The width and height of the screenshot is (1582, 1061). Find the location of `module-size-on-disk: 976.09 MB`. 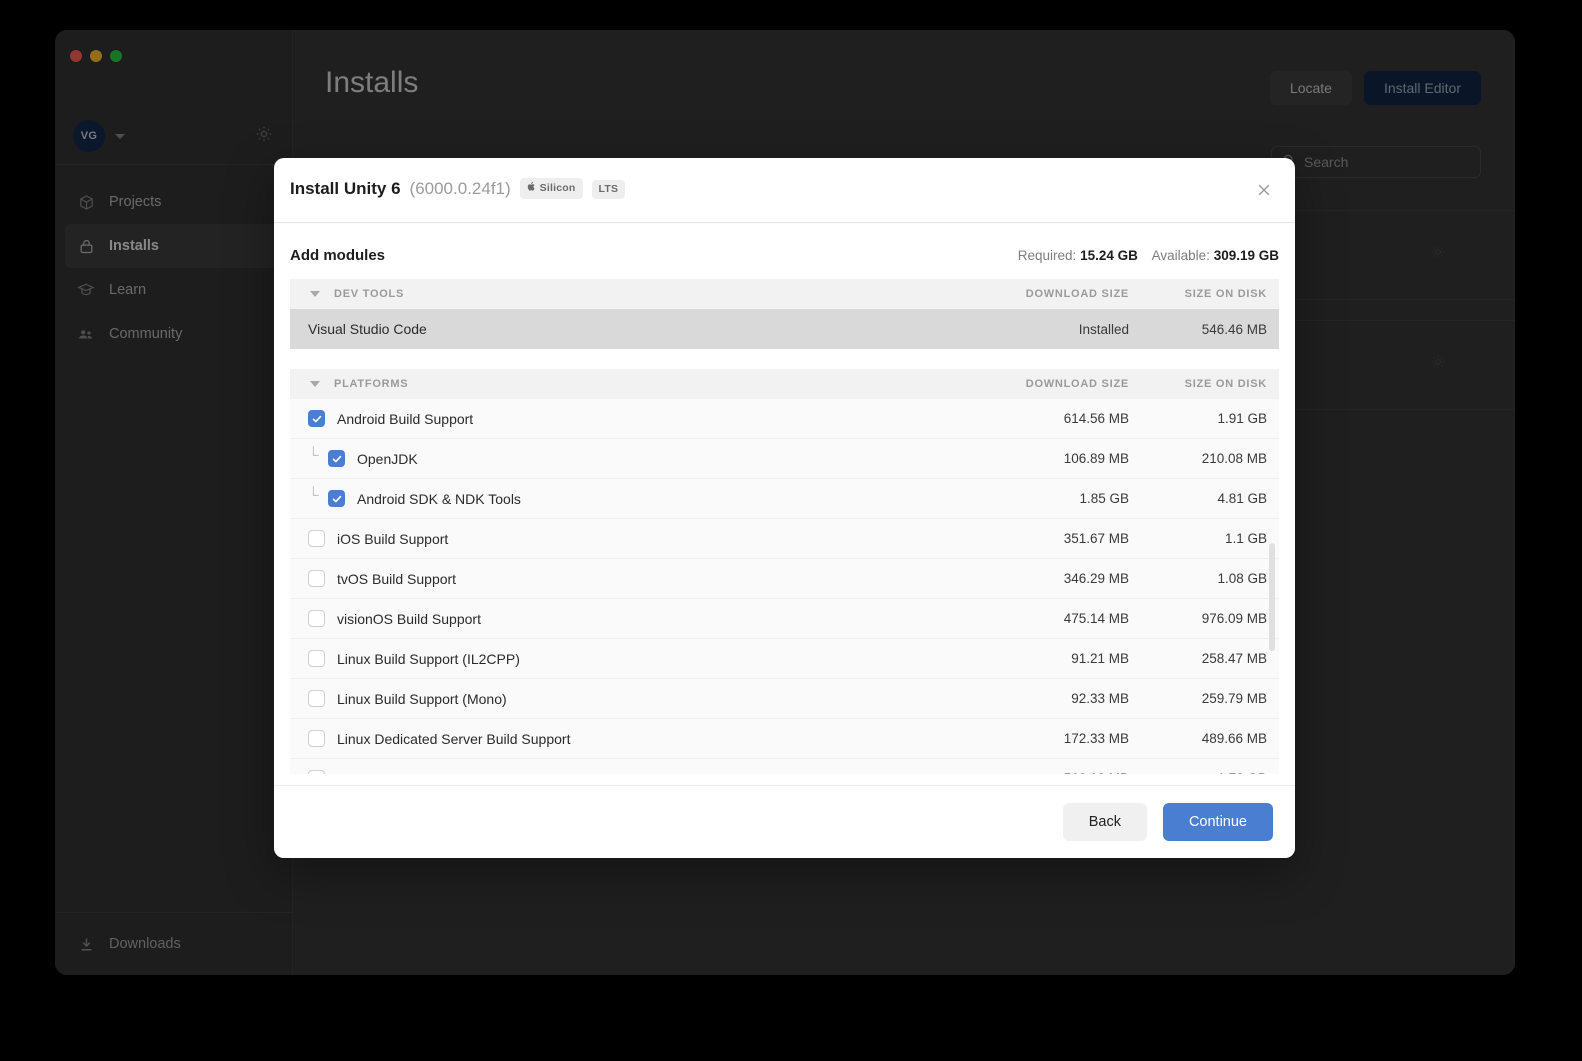

module-size-on-disk: 976.09 MB is located at coordinates (1234, 618).